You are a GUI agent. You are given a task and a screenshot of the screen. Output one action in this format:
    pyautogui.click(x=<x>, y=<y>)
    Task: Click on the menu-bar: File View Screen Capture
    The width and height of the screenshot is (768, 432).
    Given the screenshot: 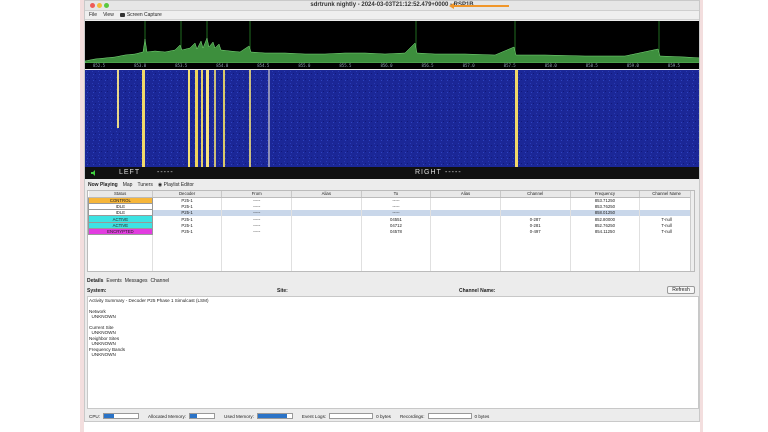 What is the action you would take?
    pyautogui.click(x=392, y=15)
    